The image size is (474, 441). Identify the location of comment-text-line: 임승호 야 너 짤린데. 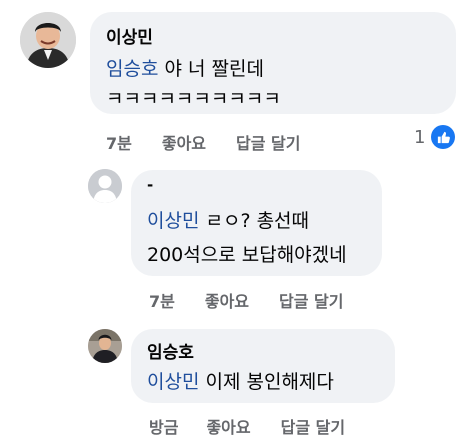
(185, 67).